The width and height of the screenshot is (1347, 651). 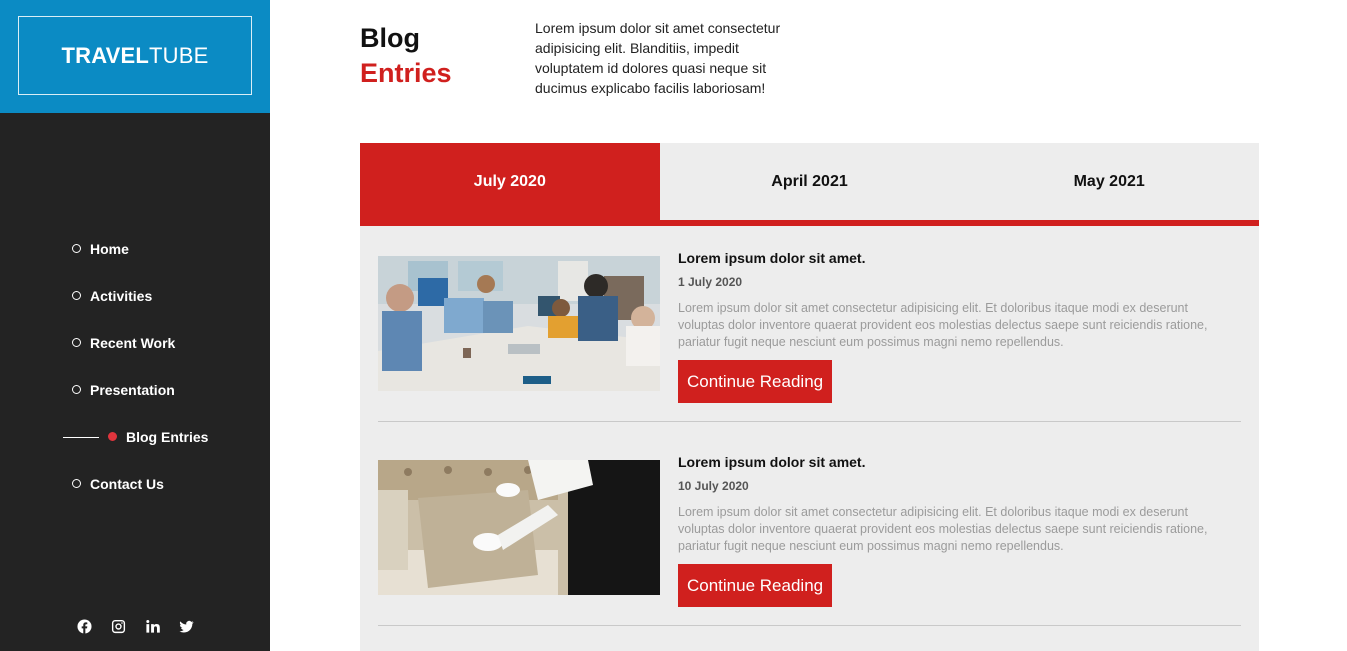 I want to click on nav-item-home: Home, so click(x=135, y=248).